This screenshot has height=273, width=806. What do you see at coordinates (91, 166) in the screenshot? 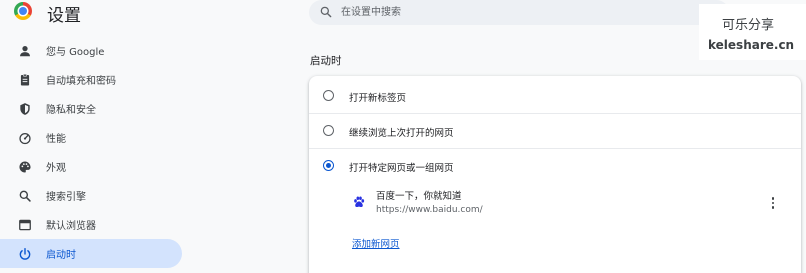
I see `sidebar-item-appearance: 外观` at bounding box center [91, 166].